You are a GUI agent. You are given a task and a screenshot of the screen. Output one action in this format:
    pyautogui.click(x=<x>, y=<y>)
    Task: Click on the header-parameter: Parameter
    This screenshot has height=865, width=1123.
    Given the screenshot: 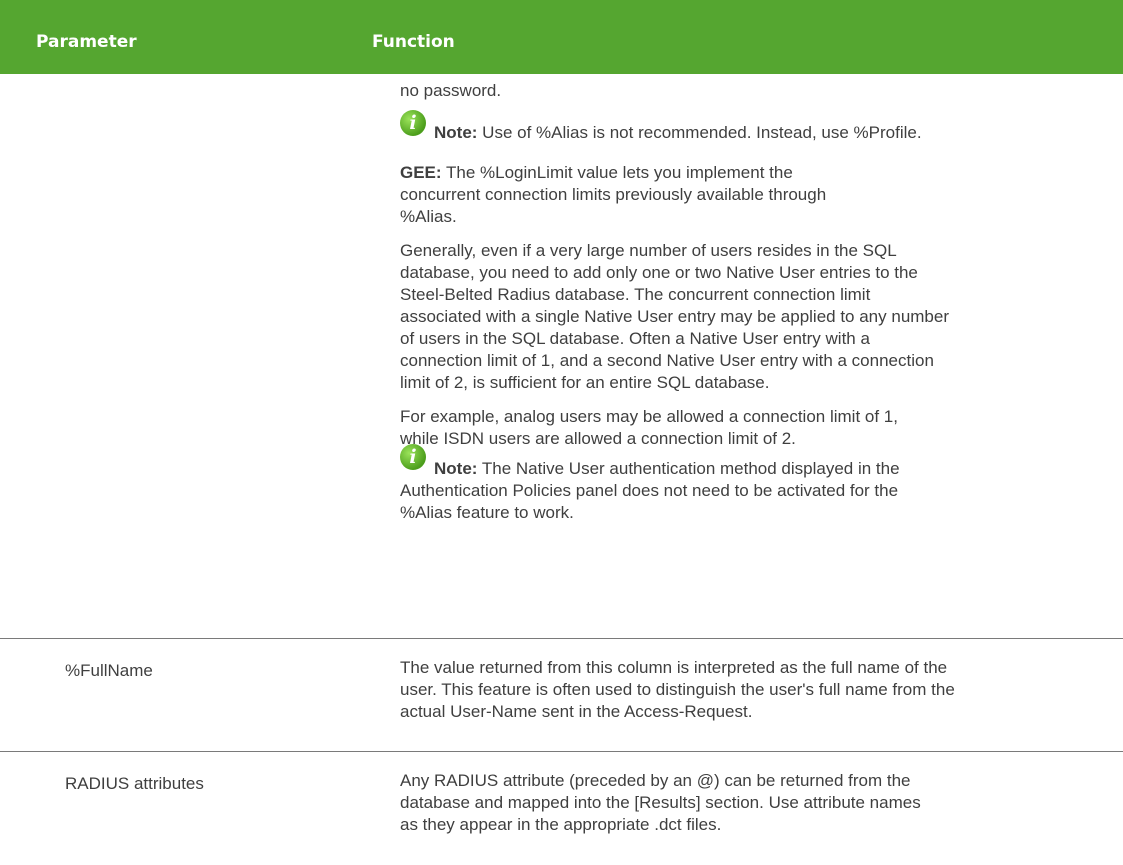 What is the action you would take?
    pyautogui.click(x=86, y=42)
    